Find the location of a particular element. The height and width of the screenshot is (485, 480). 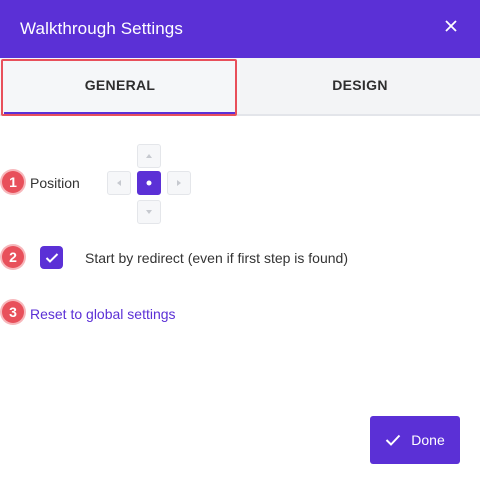

position-center-button is located at coordinates (149, 183).